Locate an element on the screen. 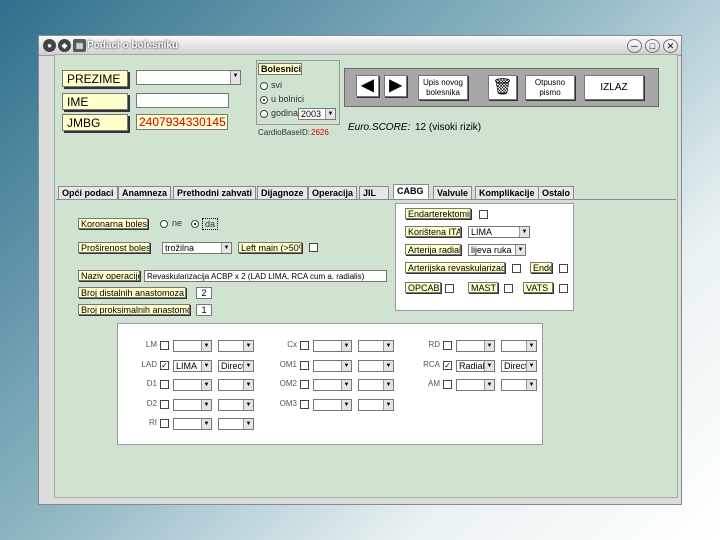 The width and height of the screenshot is (720, 540). tab-prethodni-zahvati: Prethodni zahvati is located at coordinates (215, 193).